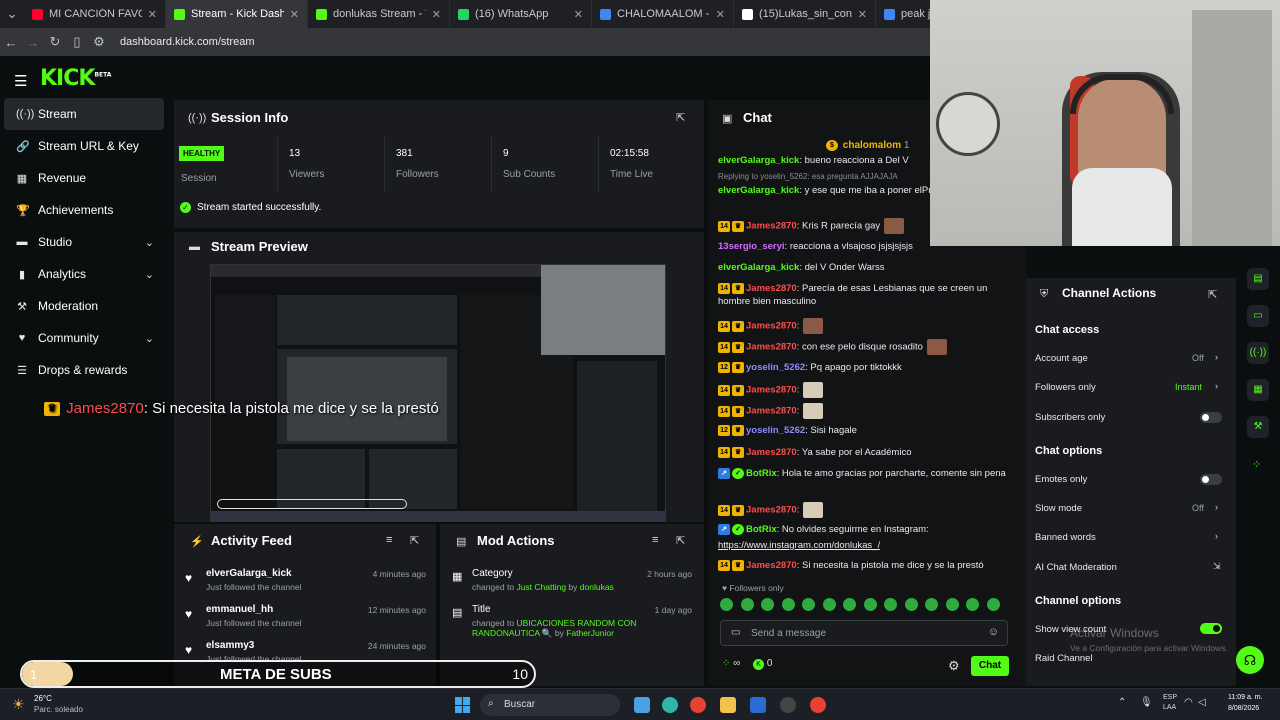 Image resolution: width=1280 pixels, height=720 pixels. Describe the element at coordinates (863, 452) in the screenshot. I see `chat-message: 14 ♛ James2870: Ya sabe por el Académico` at that location.